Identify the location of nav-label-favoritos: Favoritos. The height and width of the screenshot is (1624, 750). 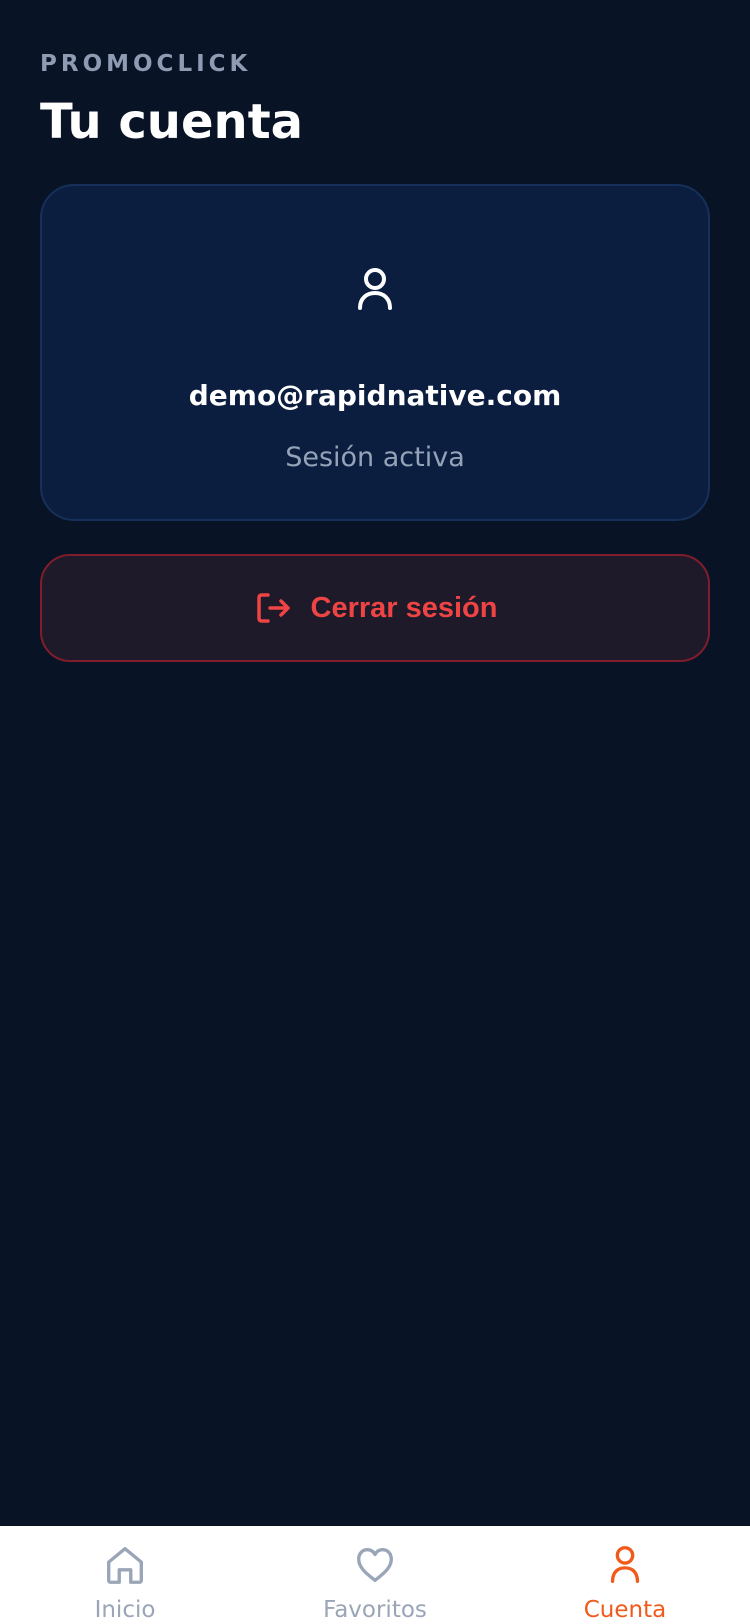
(375, 1610).